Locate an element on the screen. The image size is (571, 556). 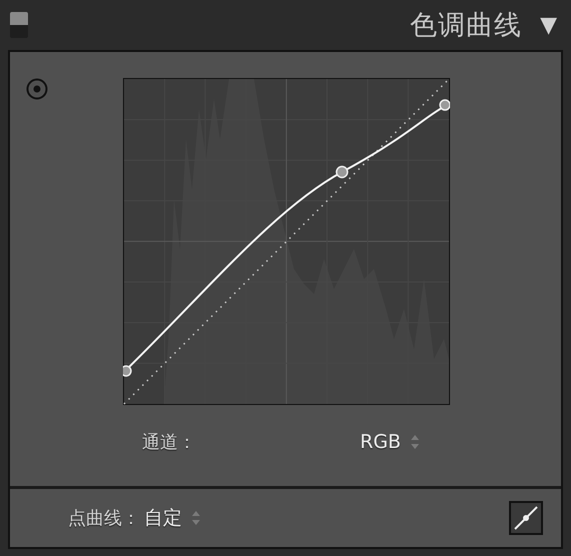
curve-icon is located at coordinates (526, 518).